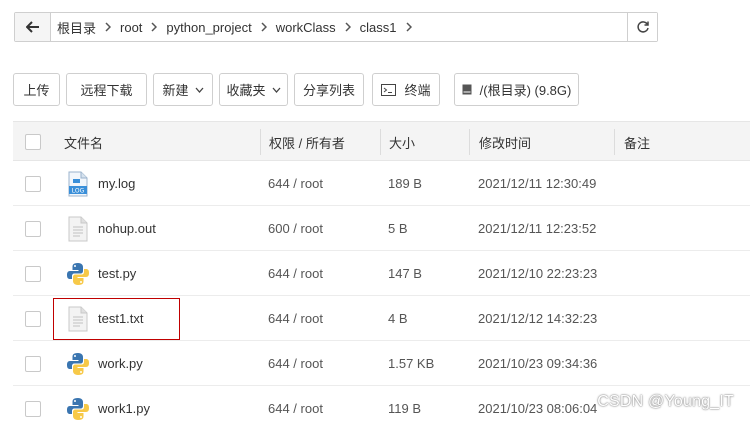 This screenshot has height=422, width=750. I want to click on highlight-annotation-box, so click(116, 319).